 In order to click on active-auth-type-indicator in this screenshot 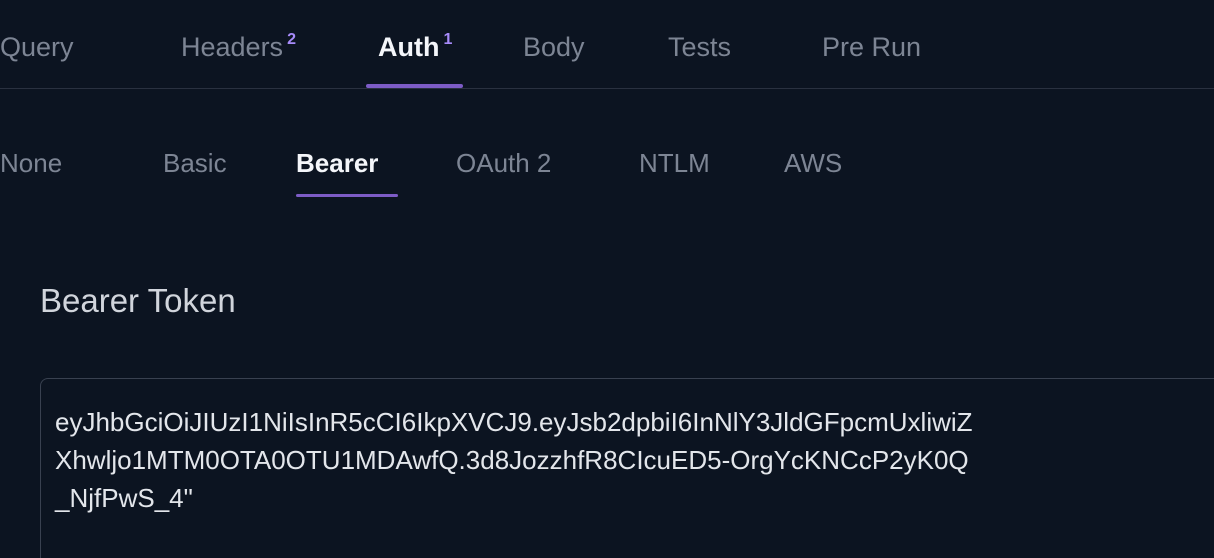, I will do `click(347, 195)`.